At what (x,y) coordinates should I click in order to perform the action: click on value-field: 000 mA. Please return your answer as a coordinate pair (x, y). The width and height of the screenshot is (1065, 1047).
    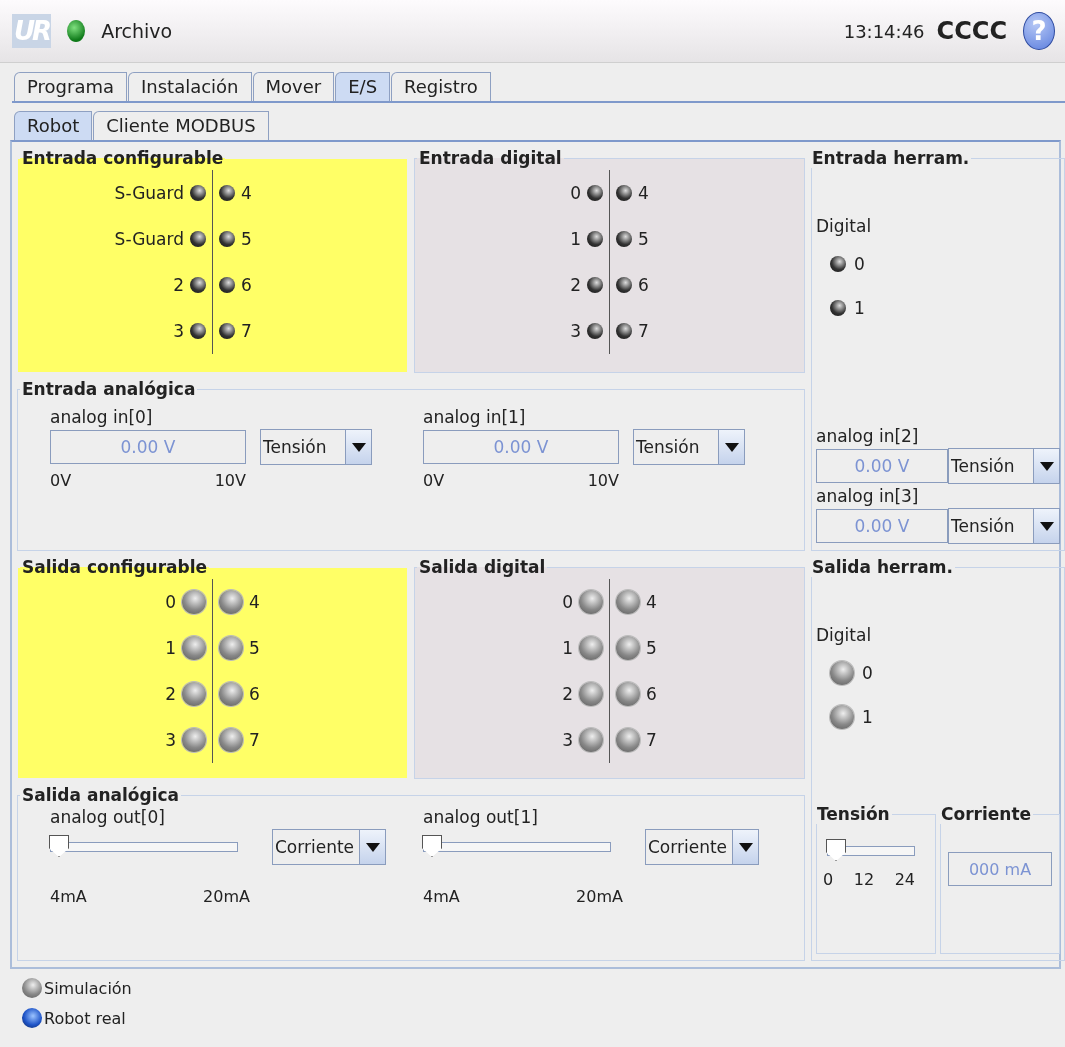
    Looking at the image, I should click on (1000, 869).